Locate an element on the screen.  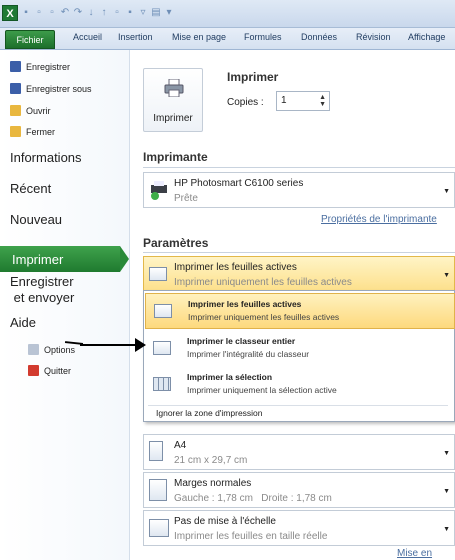
selection-grid-icon is located at coordinates (162, 384).